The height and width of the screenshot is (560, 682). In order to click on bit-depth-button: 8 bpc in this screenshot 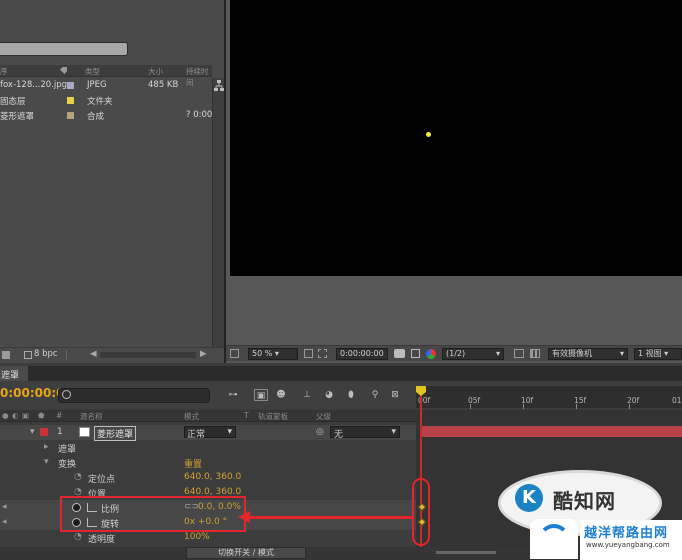, I will do `click(46, 354)`.